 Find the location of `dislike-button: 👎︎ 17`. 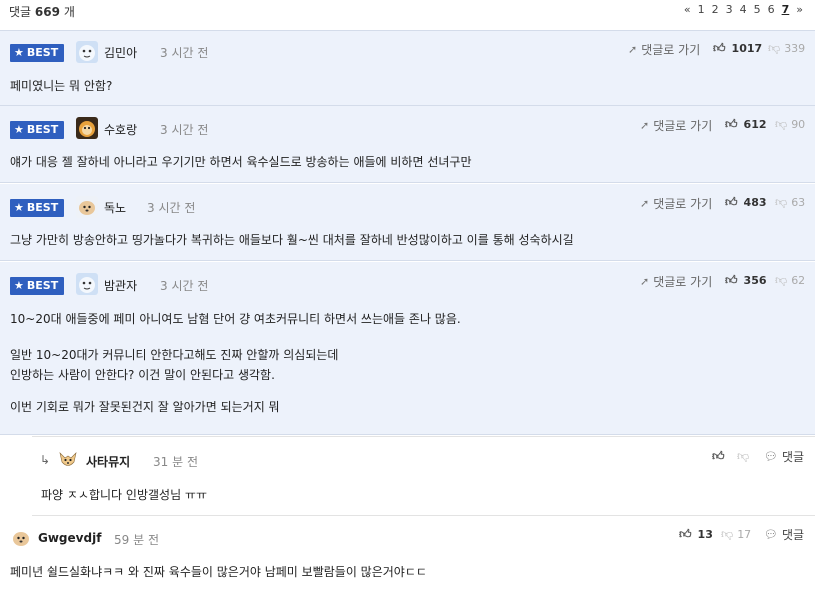

dislike-button: 👎︎ 17 is located at coordinates (736, 534).